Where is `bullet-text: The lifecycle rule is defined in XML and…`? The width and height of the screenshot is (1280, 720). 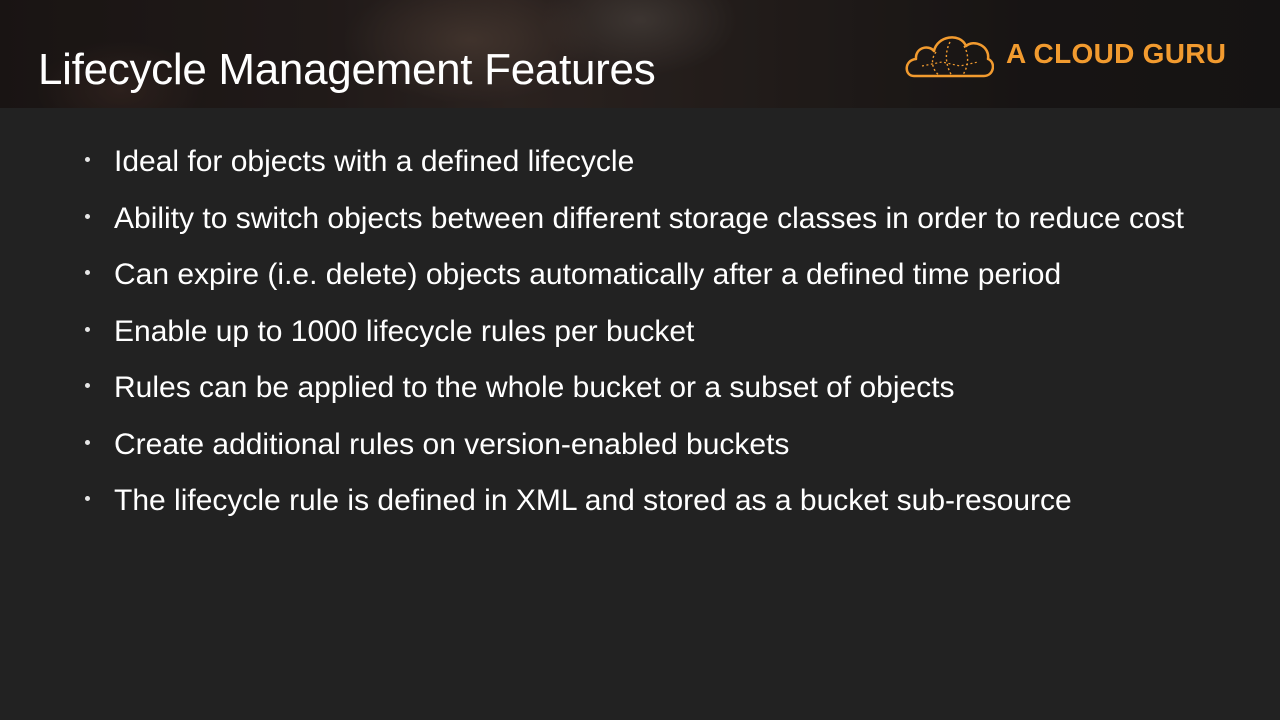
bullet-text: The lifecycle rule is defined in XML and… is located at coordinates (593, 500).